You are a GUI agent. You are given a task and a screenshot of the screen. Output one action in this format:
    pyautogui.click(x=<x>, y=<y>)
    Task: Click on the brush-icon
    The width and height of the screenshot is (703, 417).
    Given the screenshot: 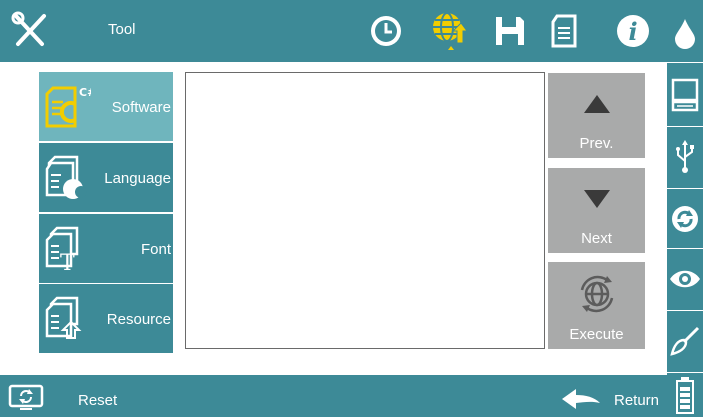 What is the action you would take?
    pyautogui.click(x=685, y=341)
    